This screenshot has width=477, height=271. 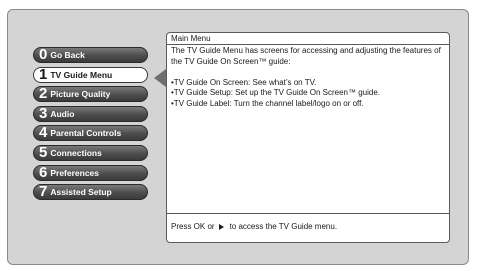 I want to click on menu-item-label: Connections, so click(x=76, y=152).